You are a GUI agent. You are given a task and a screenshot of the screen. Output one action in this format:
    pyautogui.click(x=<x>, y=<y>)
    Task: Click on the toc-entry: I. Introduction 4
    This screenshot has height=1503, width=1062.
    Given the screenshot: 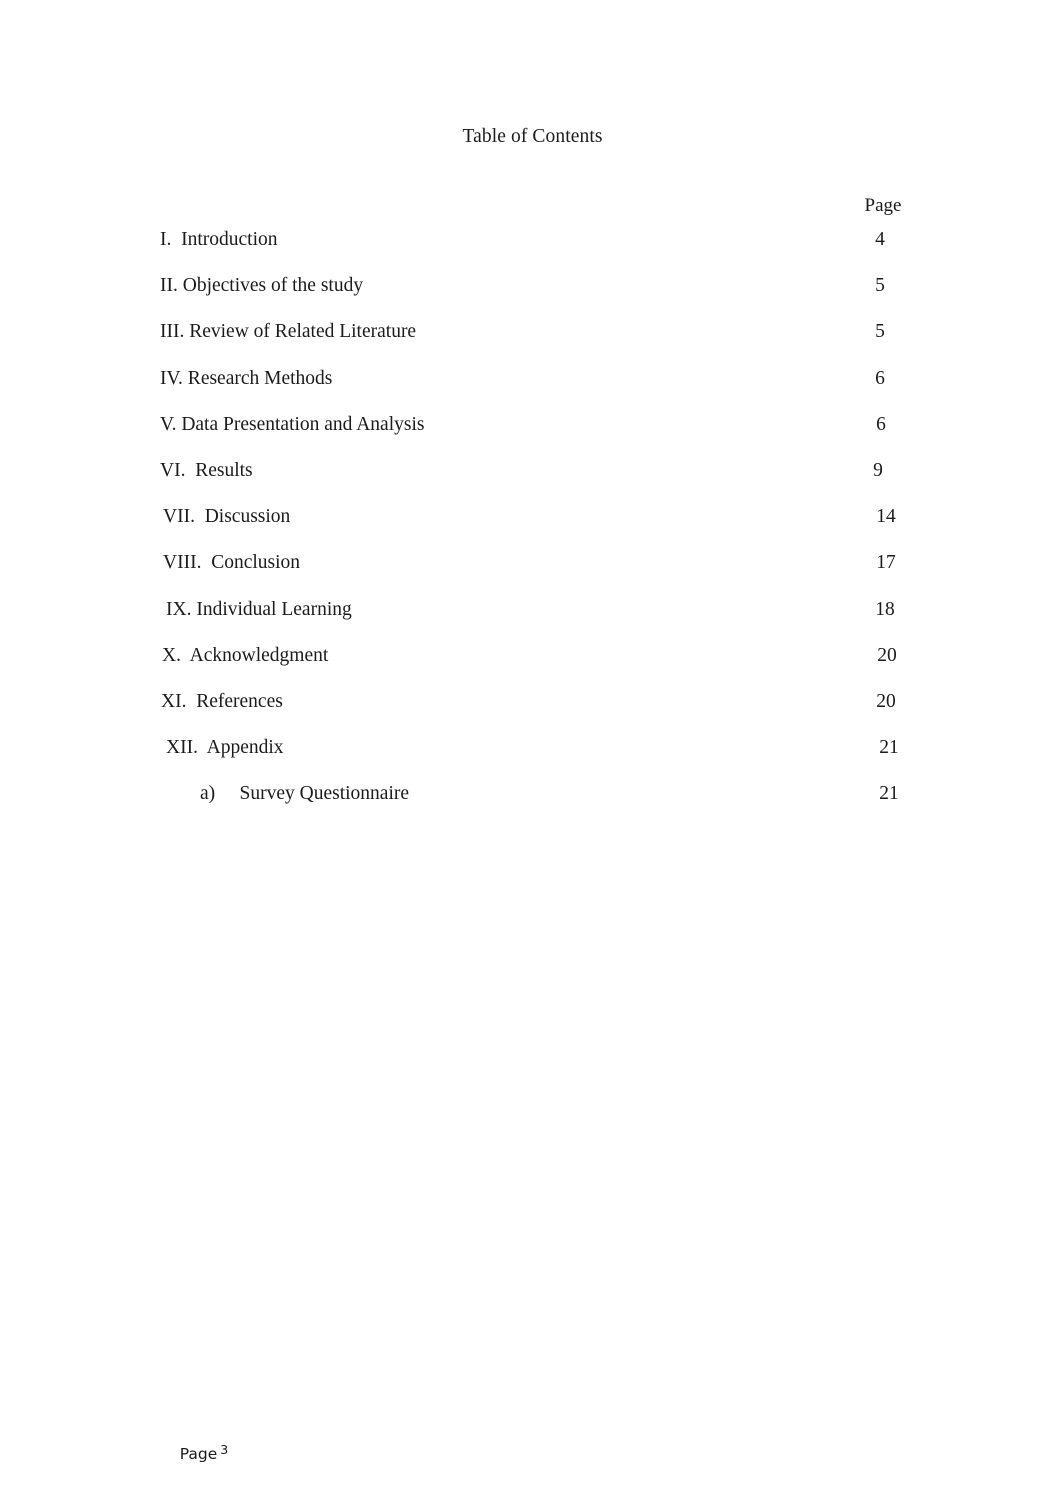 What is the action you would take?
    pyautogui.click(x=531, y=249)
    